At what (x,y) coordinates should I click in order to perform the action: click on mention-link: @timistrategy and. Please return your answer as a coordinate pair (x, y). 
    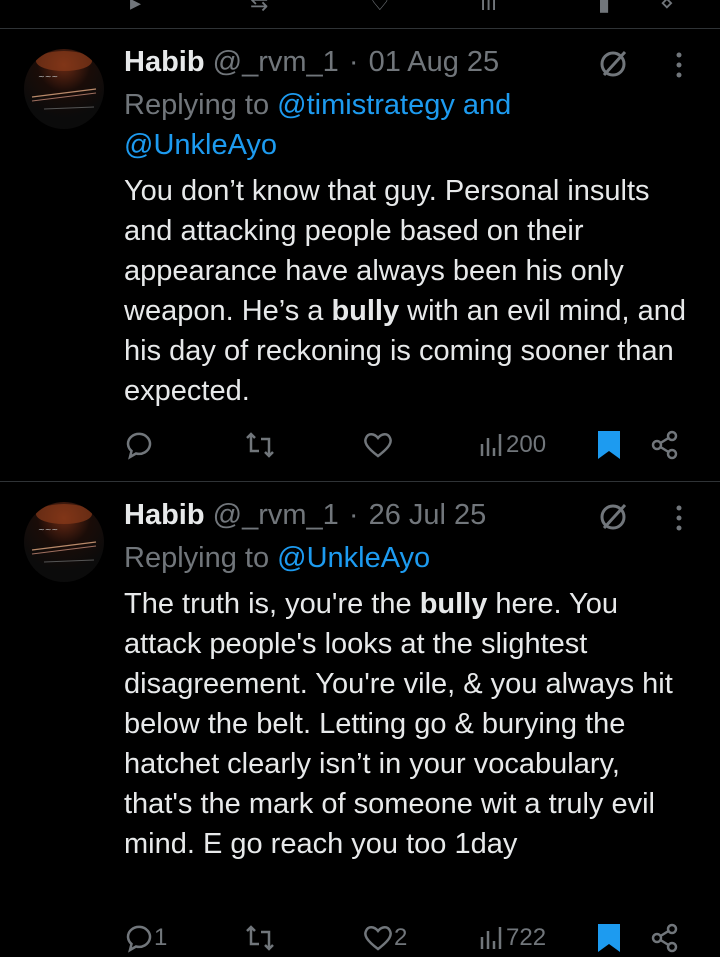
    Looking at the image, I should click on (394, 105).